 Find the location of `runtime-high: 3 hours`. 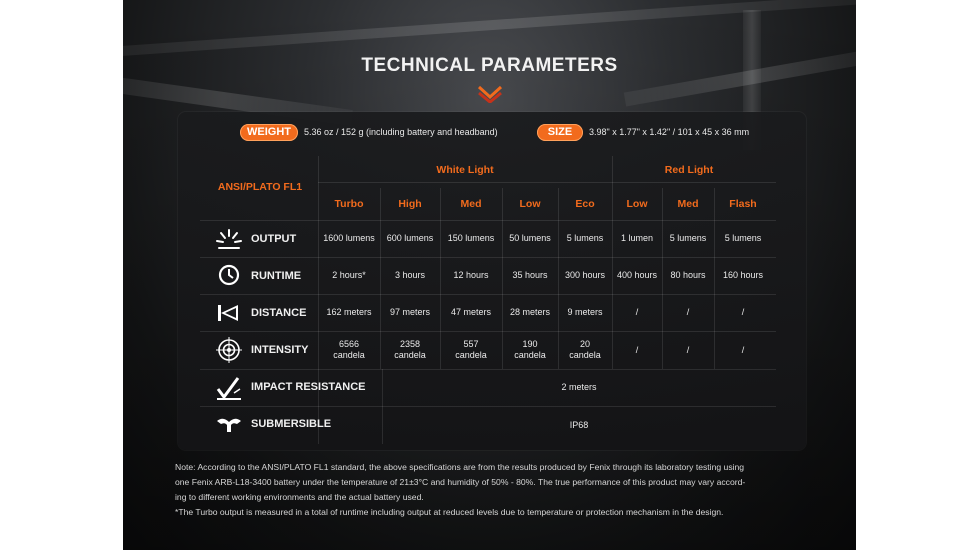

runtime-high: 3 hours is located at coordinates (410, 275).